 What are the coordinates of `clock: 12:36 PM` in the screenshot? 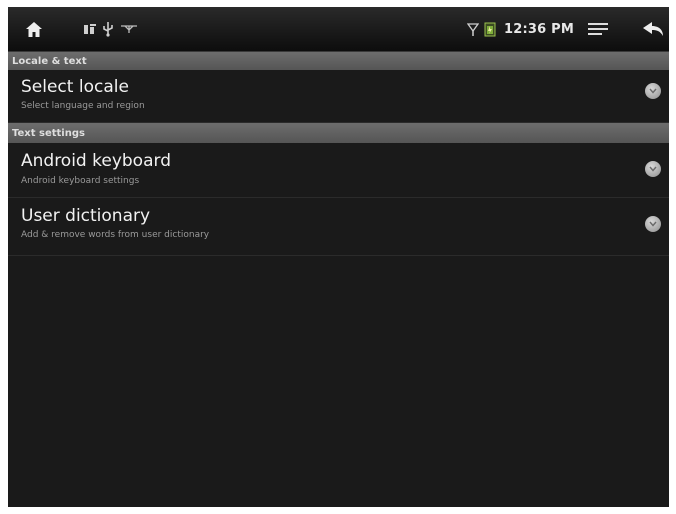 It's located at (539, 29).